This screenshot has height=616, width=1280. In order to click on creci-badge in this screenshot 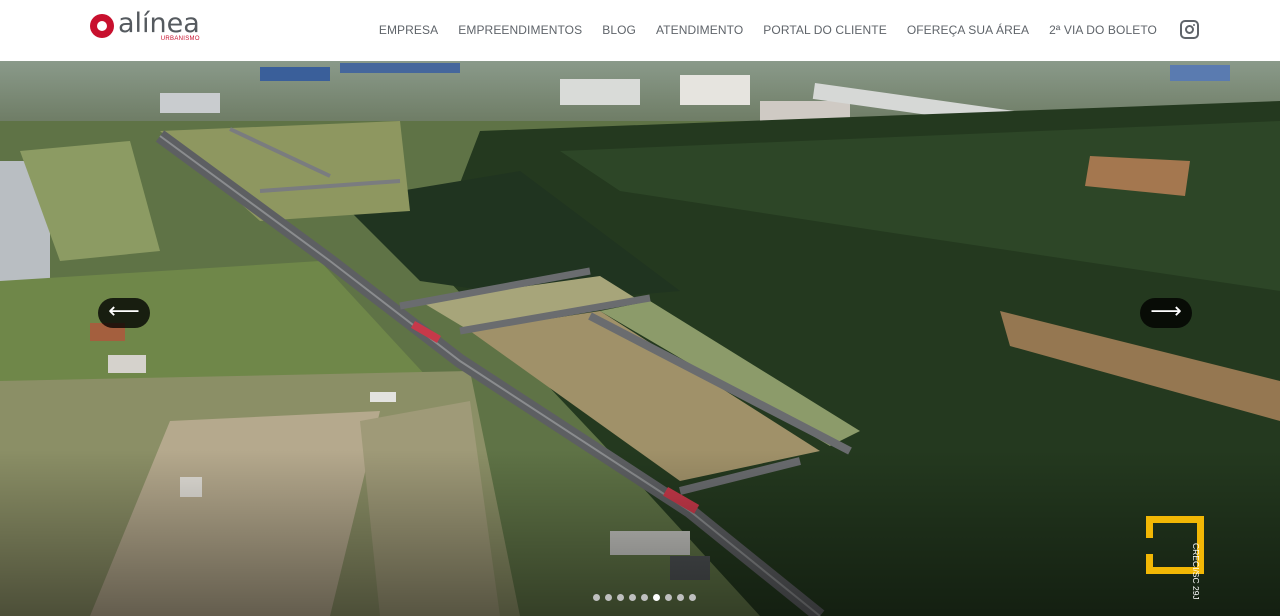, I will do `click(1186, 548)`.